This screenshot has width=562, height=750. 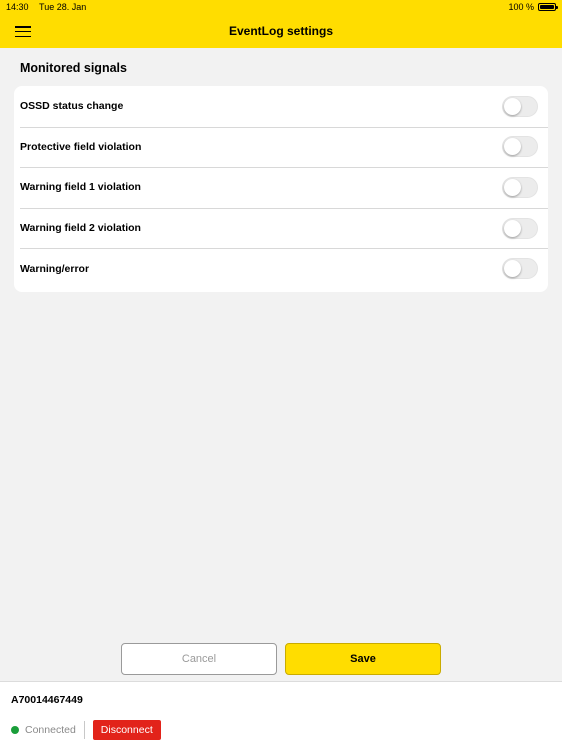 I want to click on signal-label: Warning field 1 violation, so click(x=80, y=187).